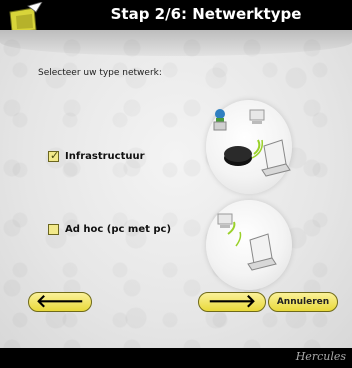  What do you see at coordinates (247, 242) in the screenshot?
I see `laptops-icon` at bounding box center [247, 242].